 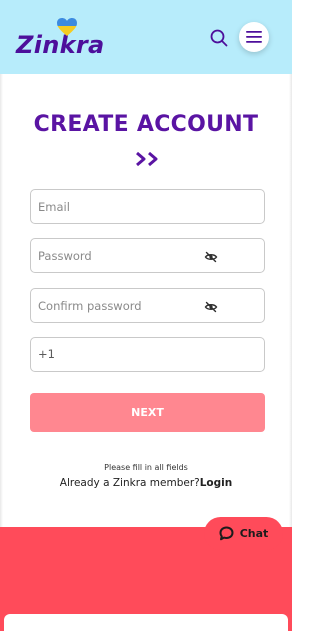 I want to click on password-field, so click(x=147, y=255).